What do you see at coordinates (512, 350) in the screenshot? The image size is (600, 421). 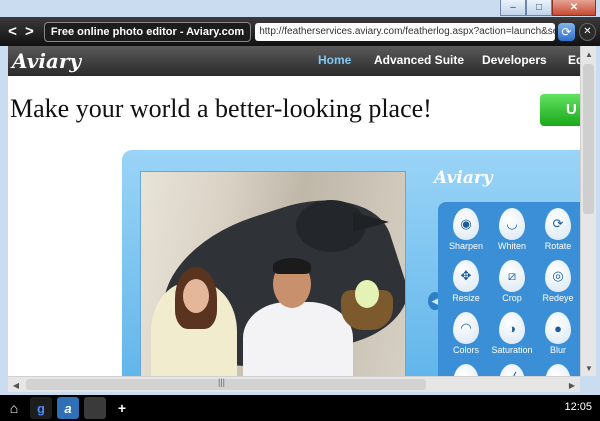 I see `tool-label: Saturation` at bounding box center [512, 350].